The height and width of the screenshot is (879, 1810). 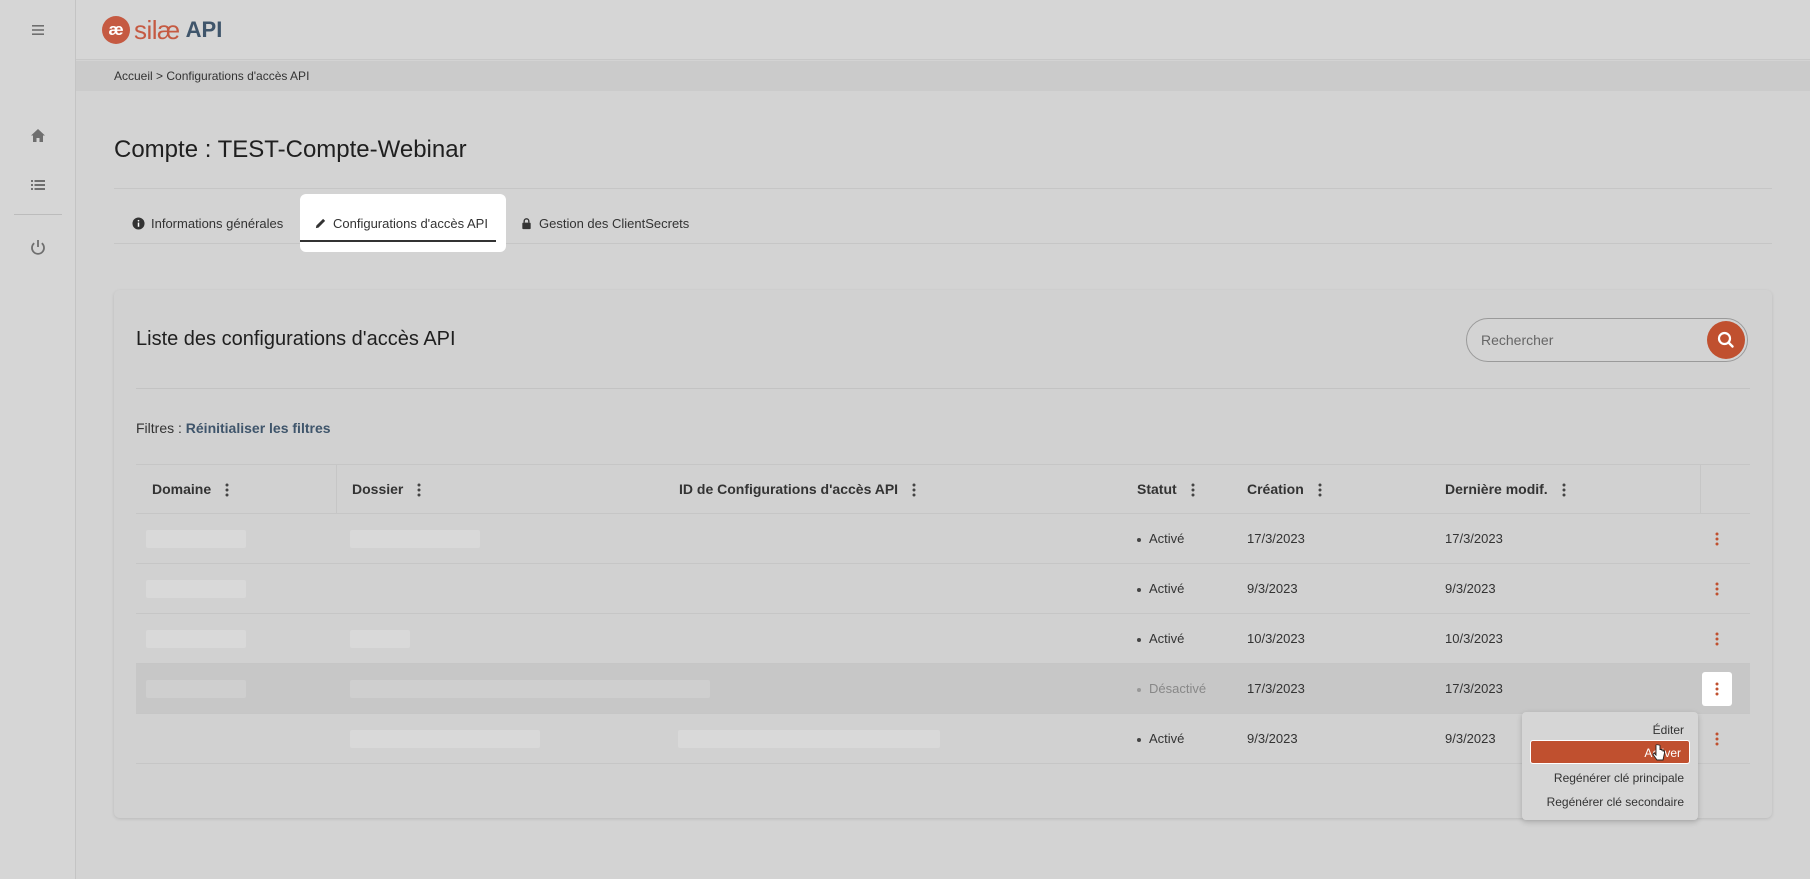 What do you see at coordinates (211, 76) in the screenshot?
I see `breadcrumb-text: Accueil > Configurations d'accès API` at bounding box center [211, 76].